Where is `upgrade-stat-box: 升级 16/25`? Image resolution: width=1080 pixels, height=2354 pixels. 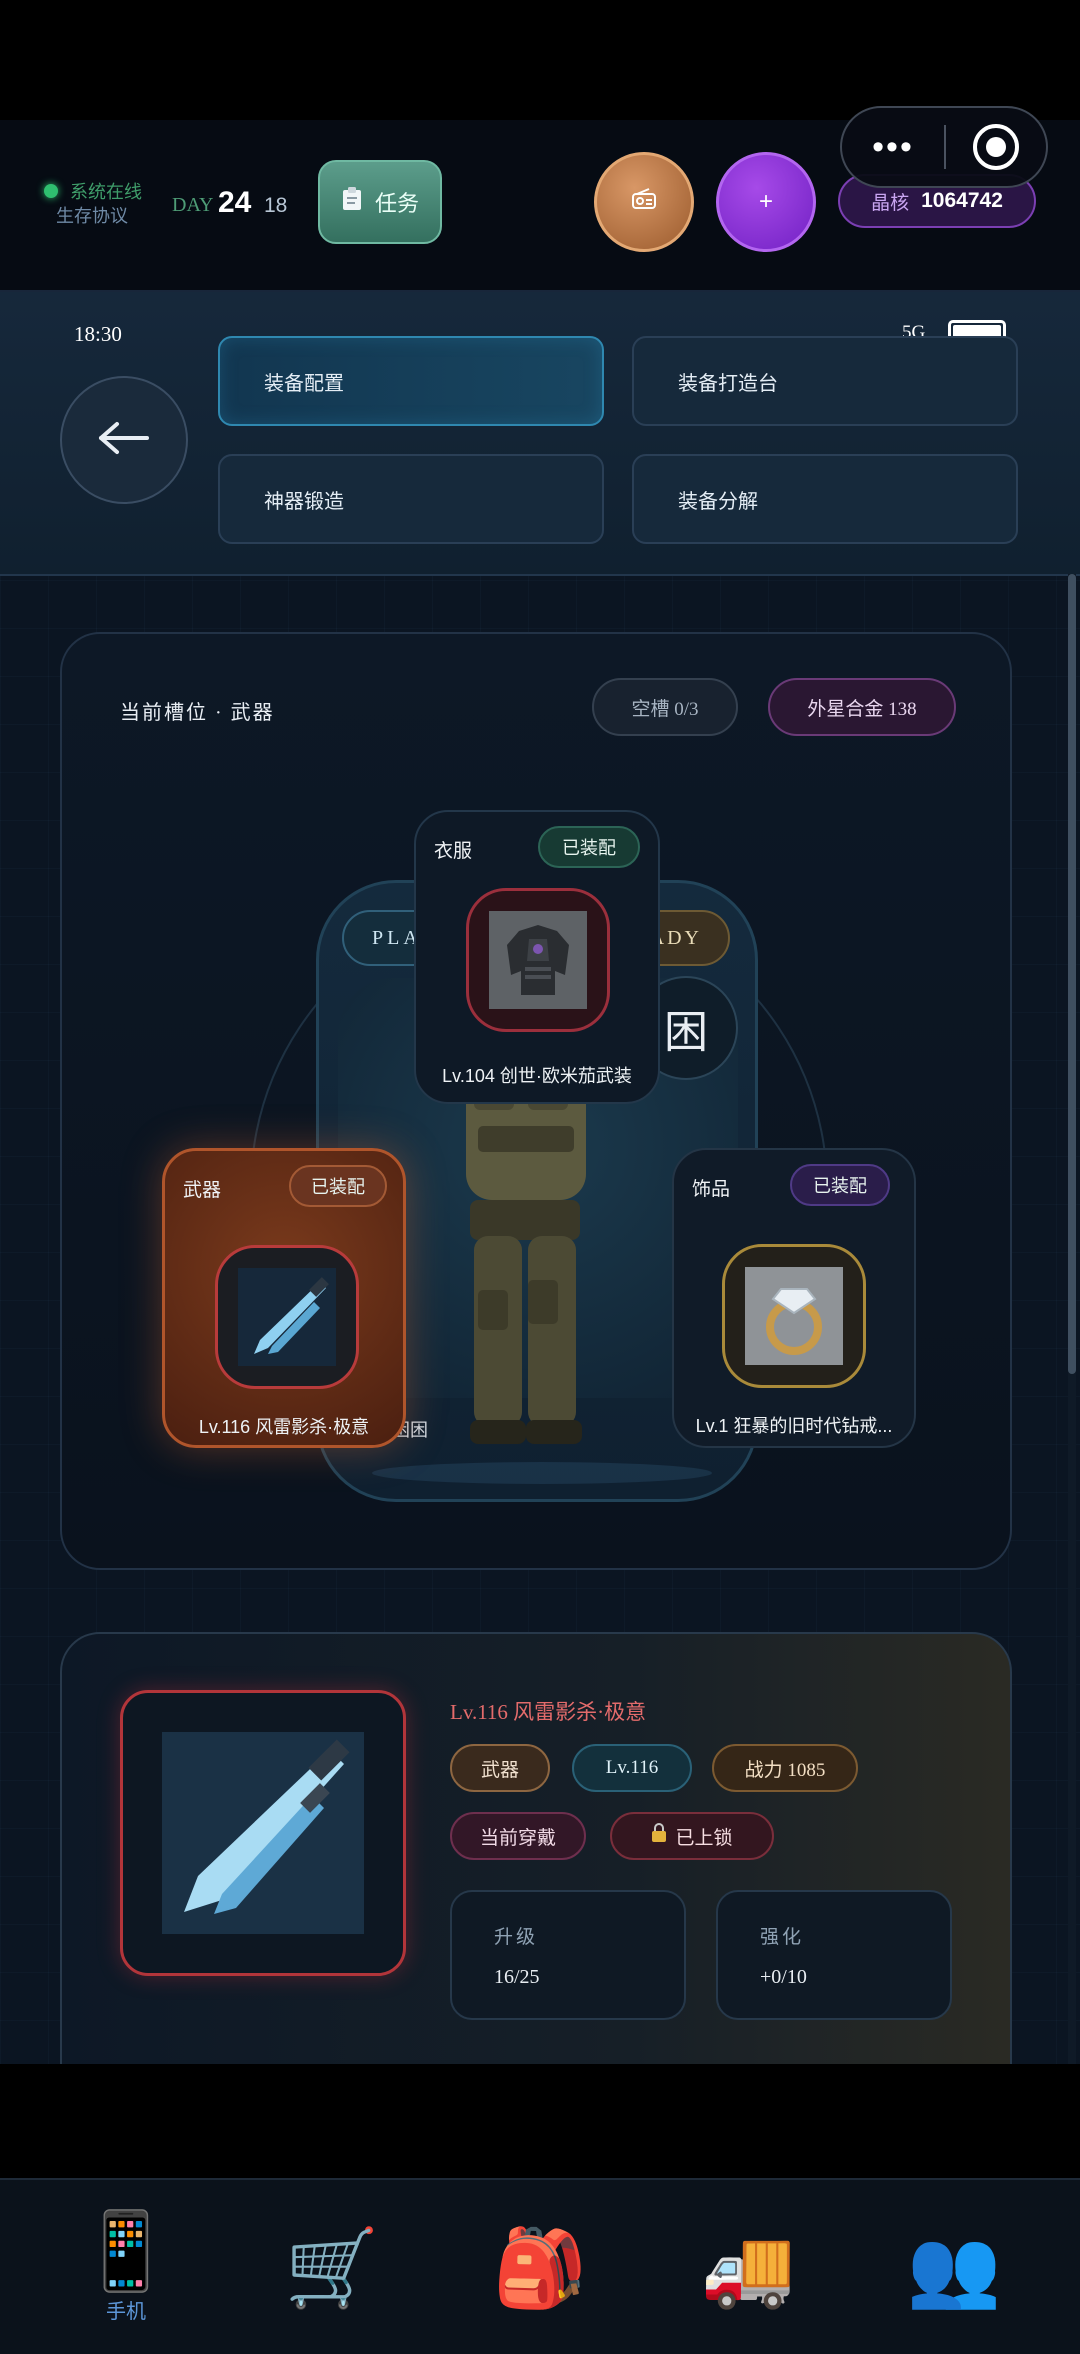
upgrade-stat-box: 升级 16/25 is located at coordinates (568, 1955).